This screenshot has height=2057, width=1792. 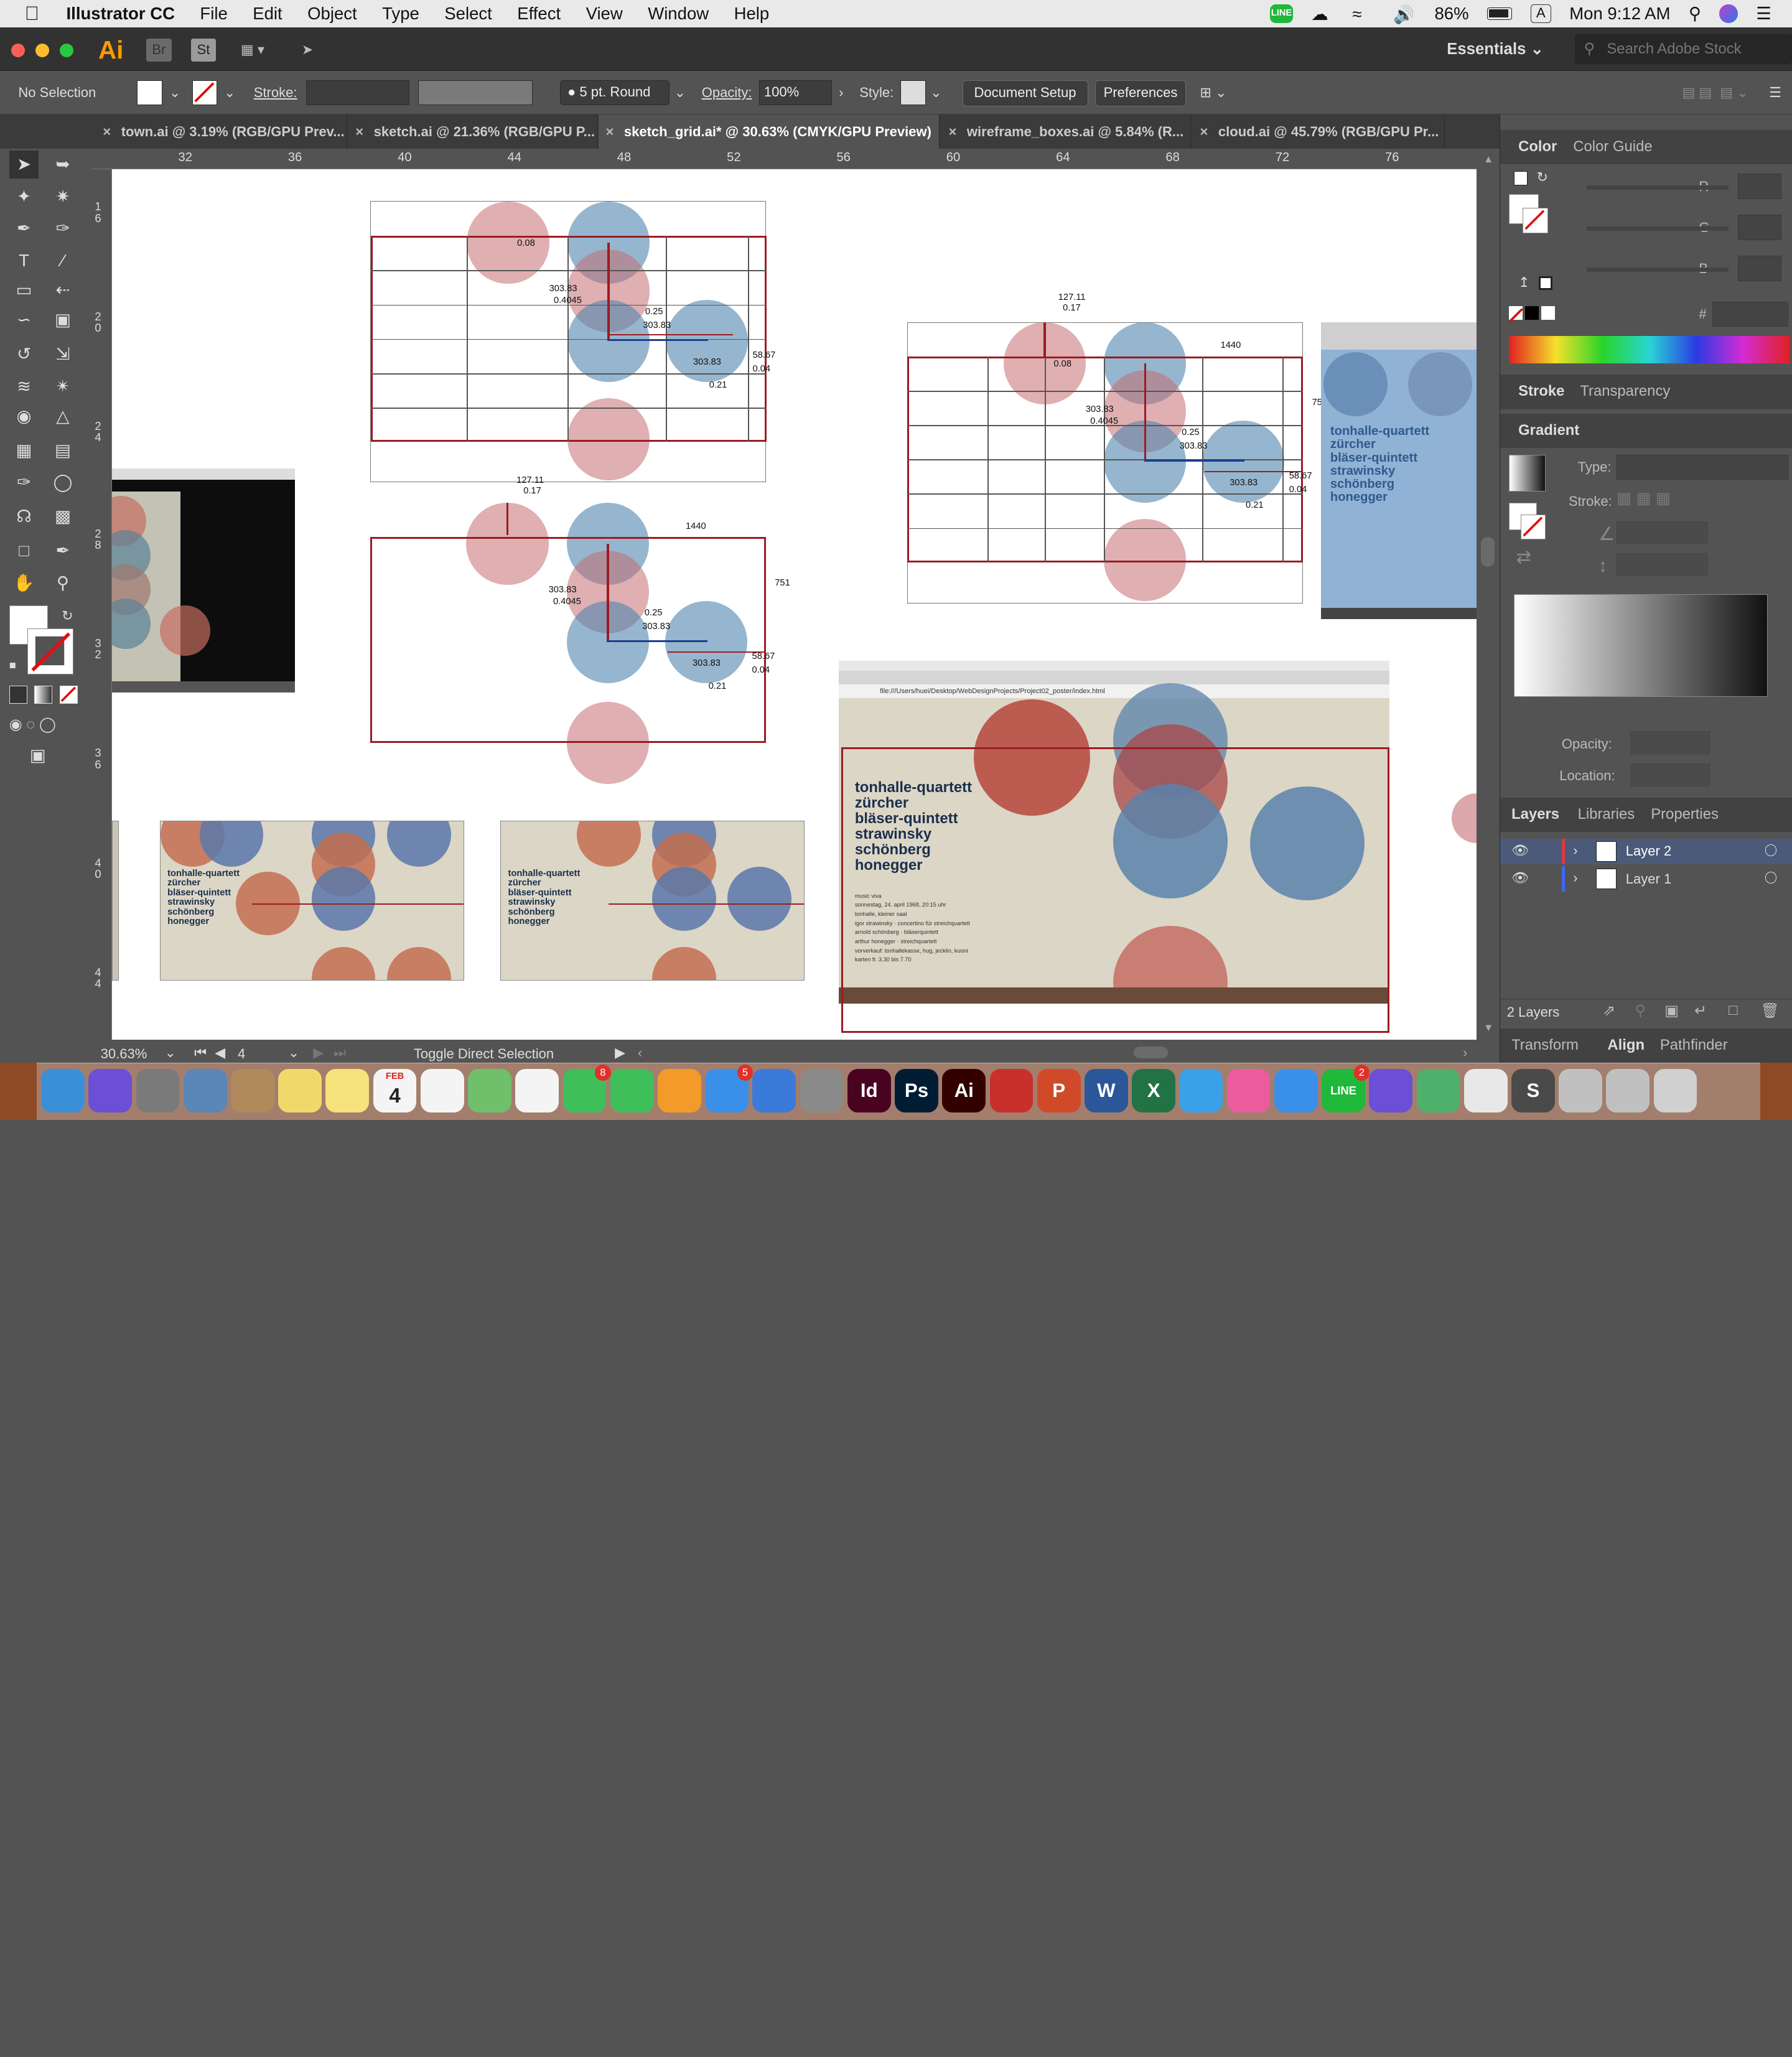 What do you see at coordinates (24, 165) in the screenshot?
I see `selection-tool-icon: ➤` at bounding box center [24, 165].